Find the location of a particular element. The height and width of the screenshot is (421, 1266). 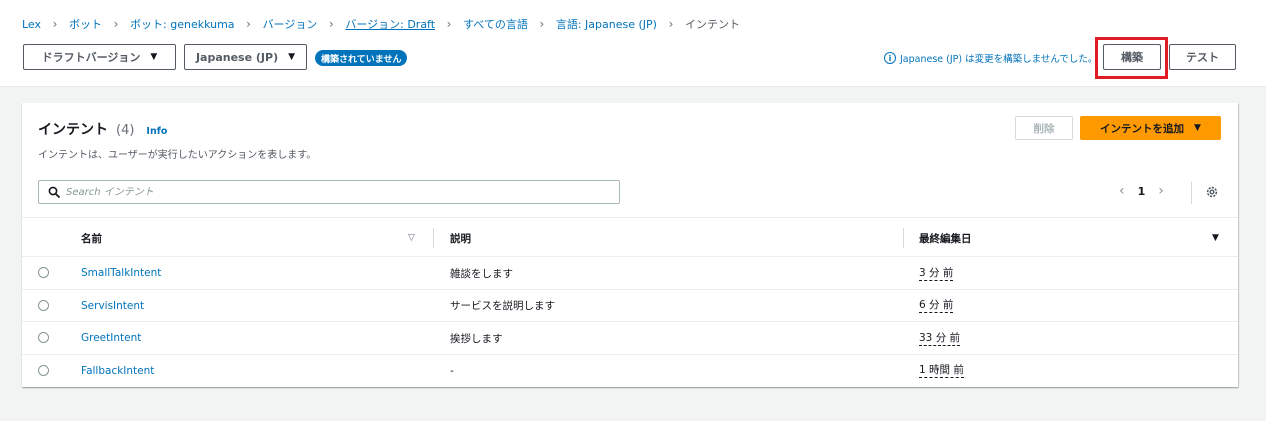

table-row: GreetIntent 挨拶します 33 分 前 is located at coordinates (630, 338).